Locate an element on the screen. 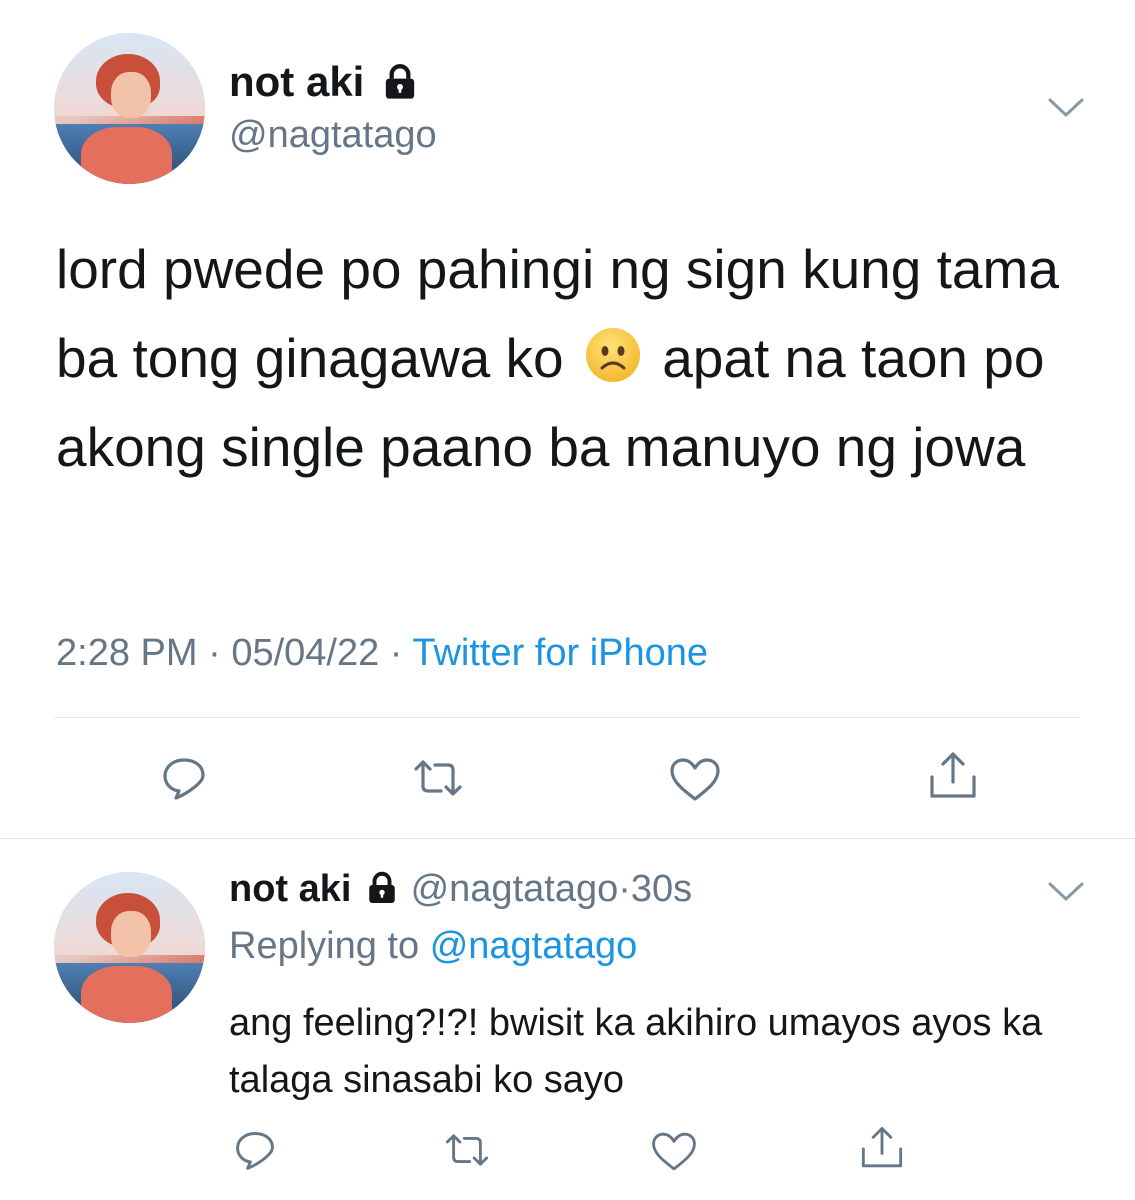  replying-to-mention-link: @nagtatago is located at coordinates (534, 946).